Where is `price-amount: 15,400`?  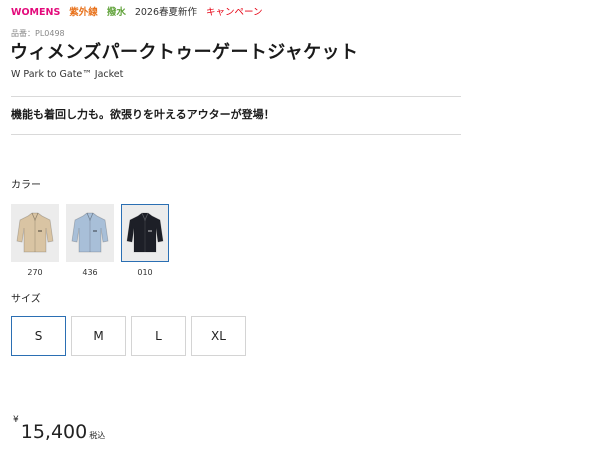 price-amount: 15,400 is located at coordinates (54, 432).